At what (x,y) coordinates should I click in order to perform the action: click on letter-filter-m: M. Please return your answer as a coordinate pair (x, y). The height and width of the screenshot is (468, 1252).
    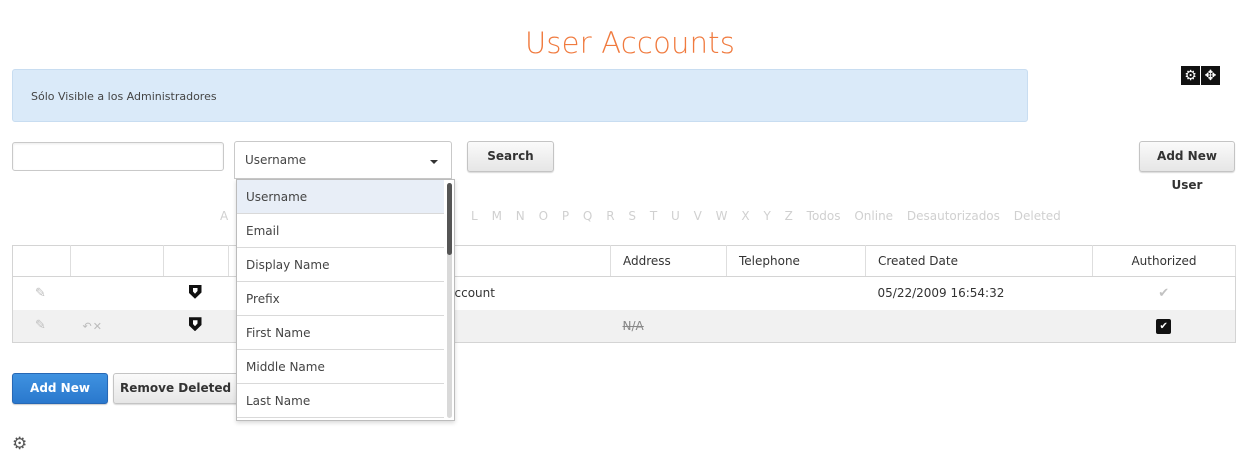
    Looking at the image, I should click on (497, 216).